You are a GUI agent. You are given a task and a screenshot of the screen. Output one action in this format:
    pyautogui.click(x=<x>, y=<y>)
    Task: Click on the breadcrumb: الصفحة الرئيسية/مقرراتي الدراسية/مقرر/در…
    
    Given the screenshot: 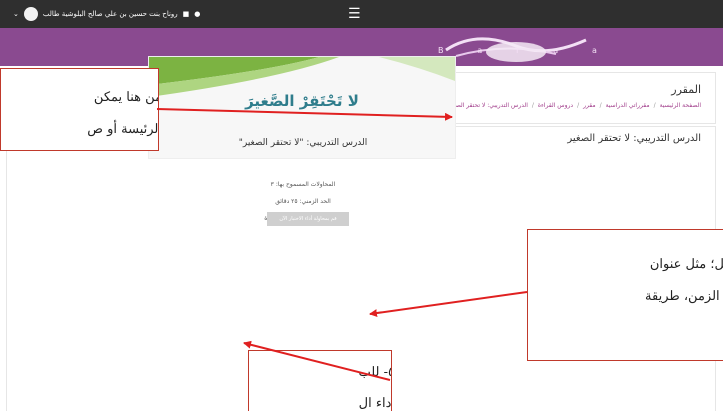 What is the action you would take?
    pyautogui.click(x=574, y=105)
    